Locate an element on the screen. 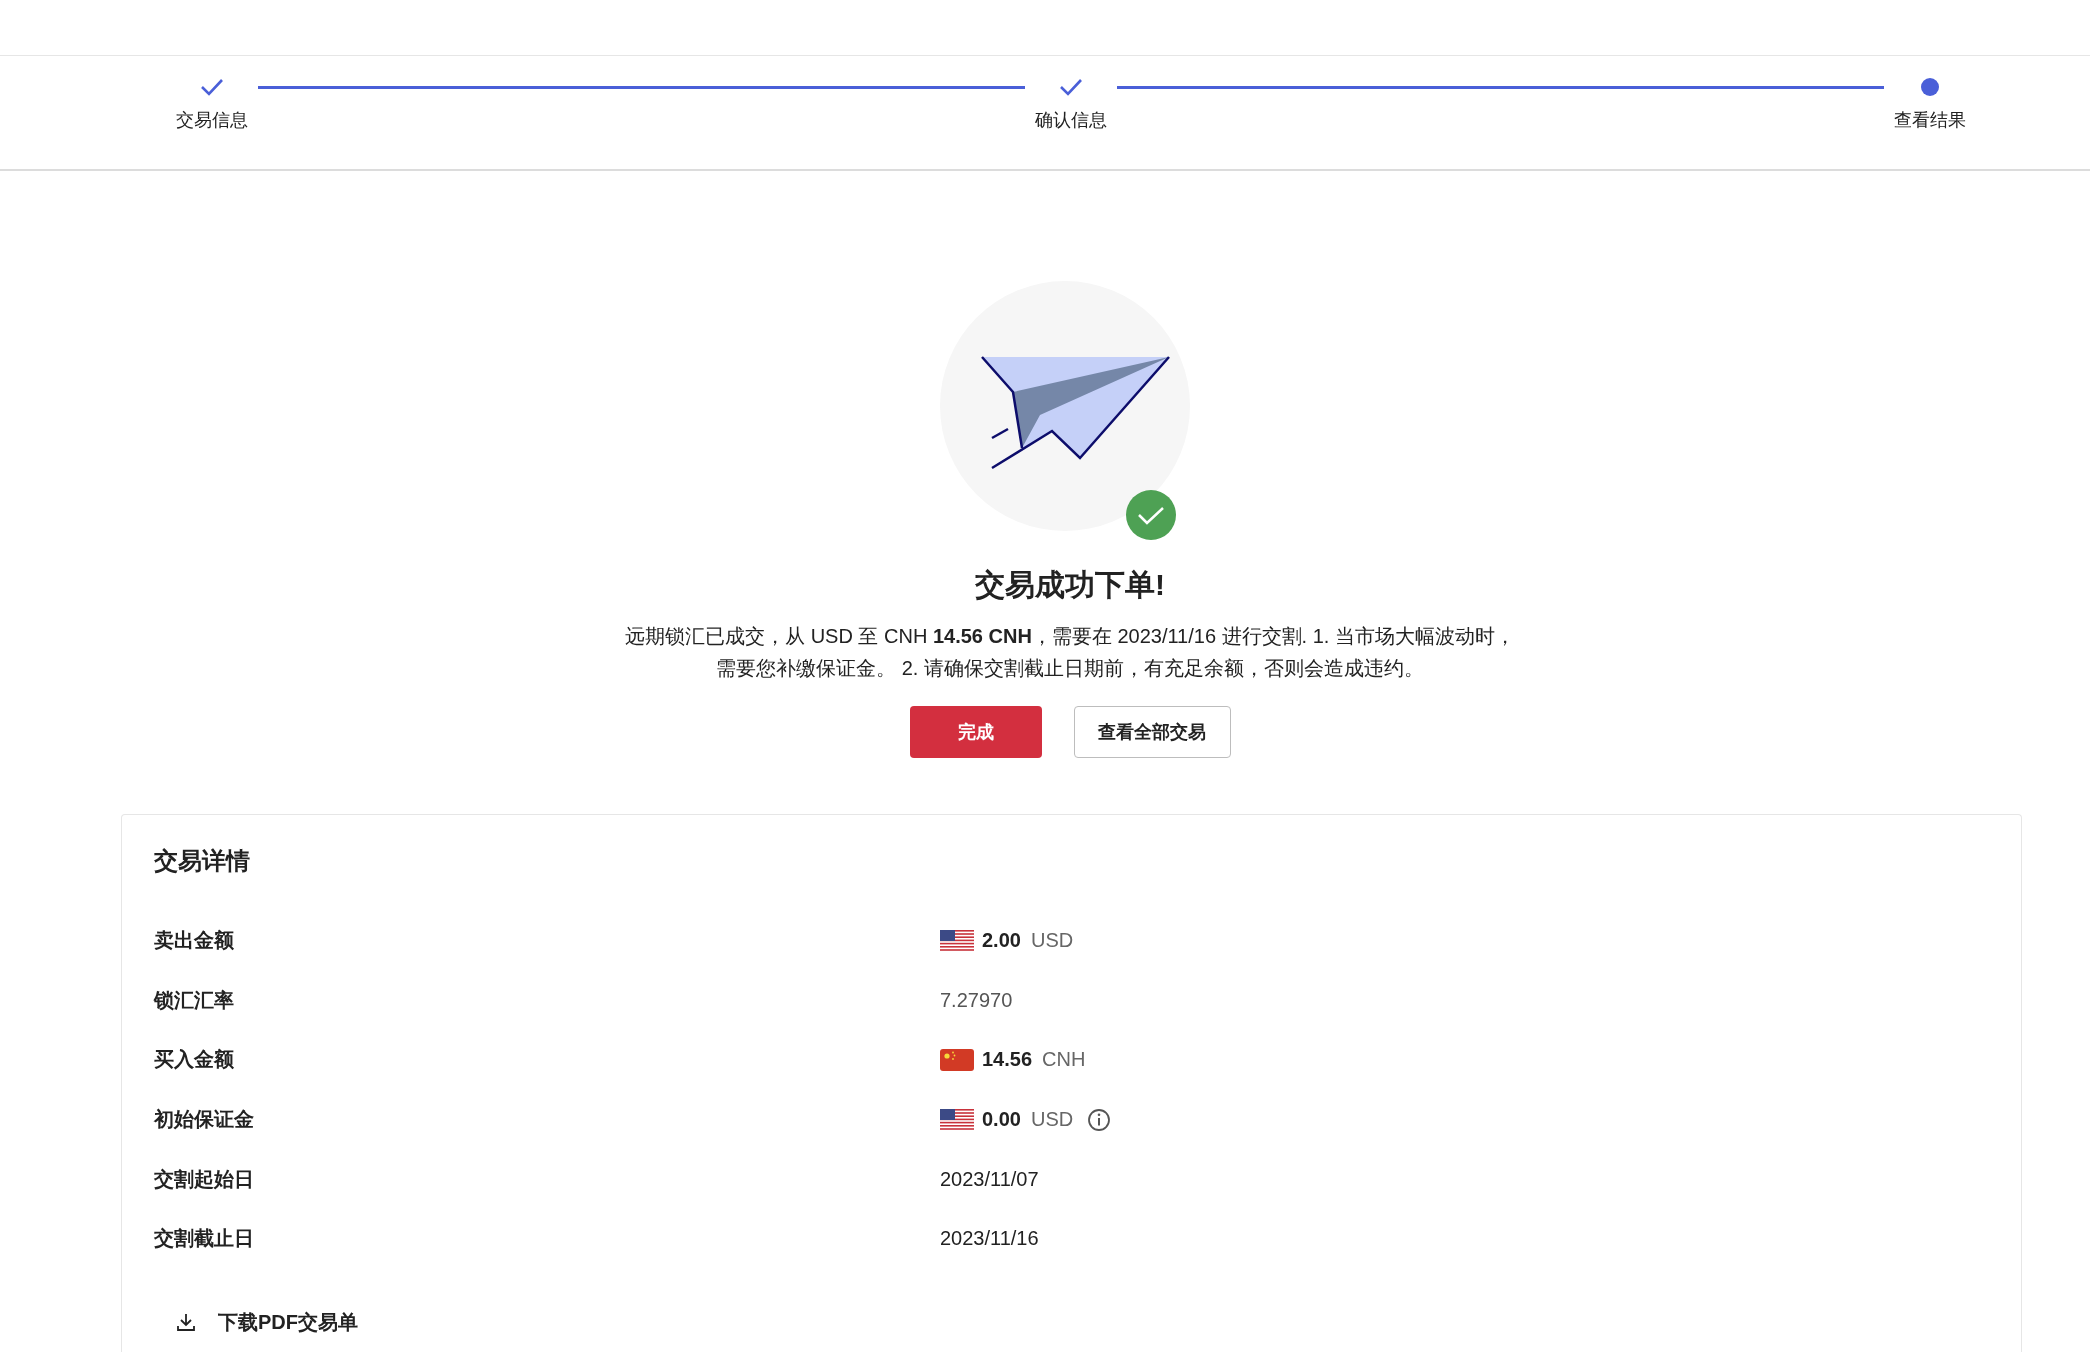 The image size is (2090, 1352). amount-value: 0.00 is located at coordinates (1001, 1120).